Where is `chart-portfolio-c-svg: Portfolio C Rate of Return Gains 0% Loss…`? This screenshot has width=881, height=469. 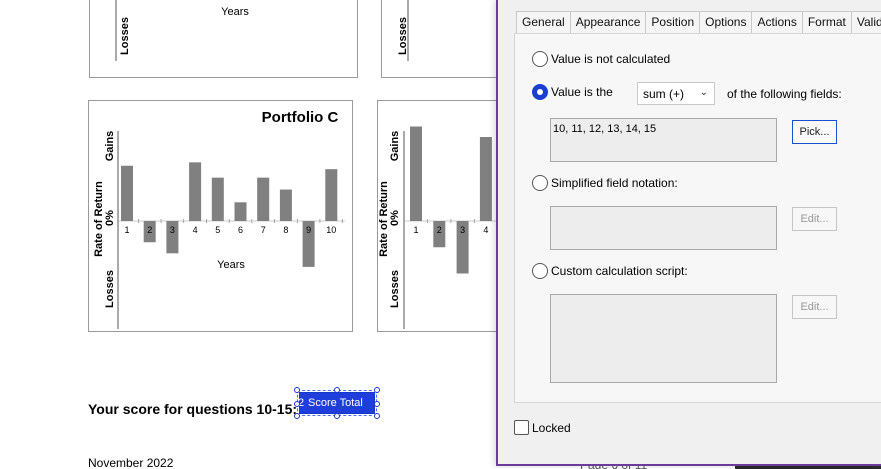 chart-portfolio-c-svg: Portfolio C Rate of Return Gains 0% Loss… is located at coordinates (219, 219).